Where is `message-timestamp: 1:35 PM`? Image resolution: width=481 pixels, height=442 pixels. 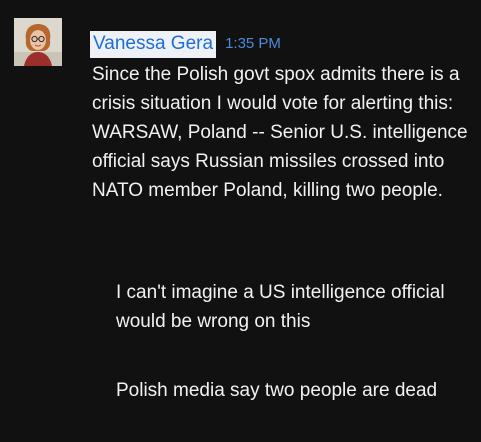
message-timestamp: 1:35 PM is located at coordinates (253, 44).